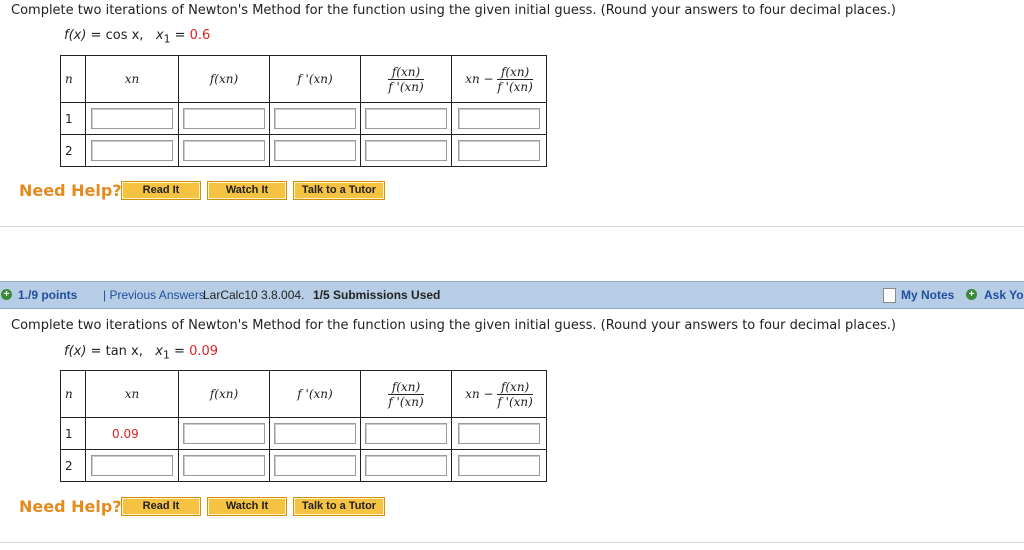  What do you see at coordinates (377, 295) in the screenshot?
I see `submissions-used: 1/5 Submissions Used` at bounding box center [377, 295].